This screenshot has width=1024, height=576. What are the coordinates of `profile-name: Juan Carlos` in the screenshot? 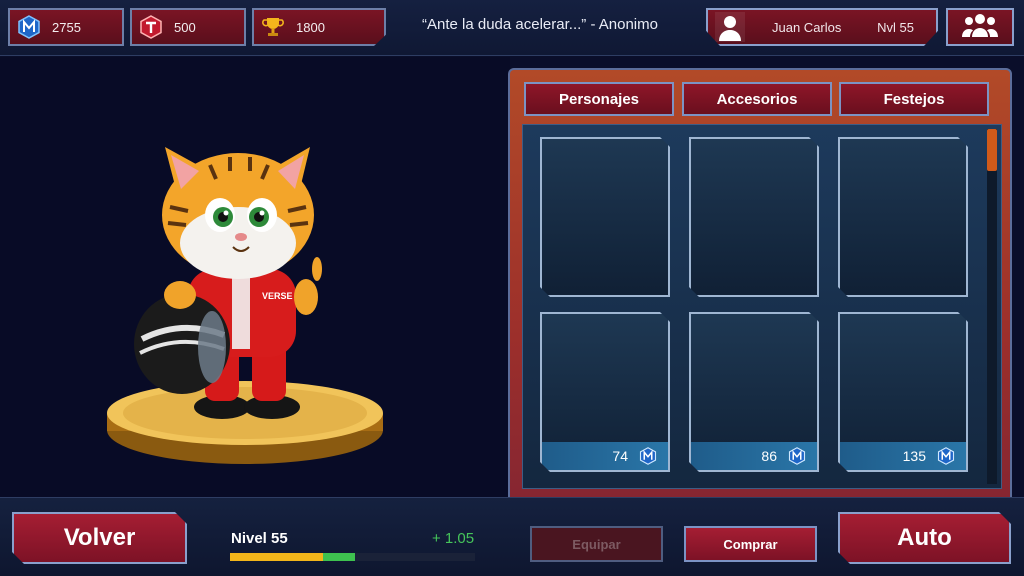 It's located at (807, 27).